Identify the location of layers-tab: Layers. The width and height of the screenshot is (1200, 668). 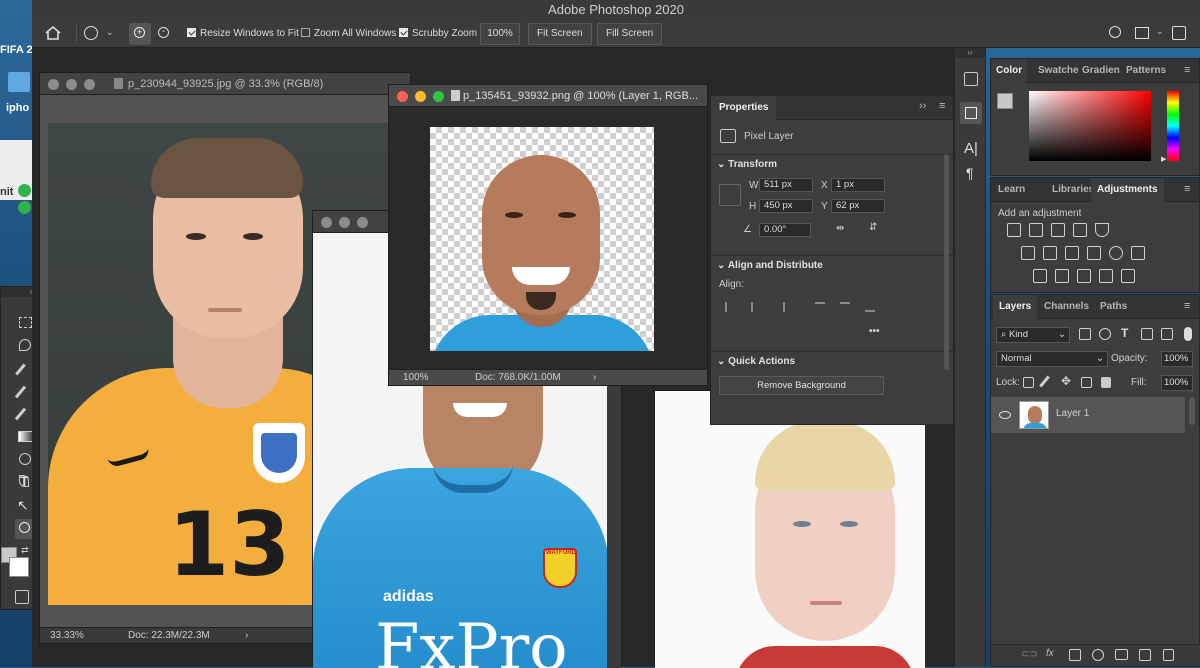
(1015, 307).